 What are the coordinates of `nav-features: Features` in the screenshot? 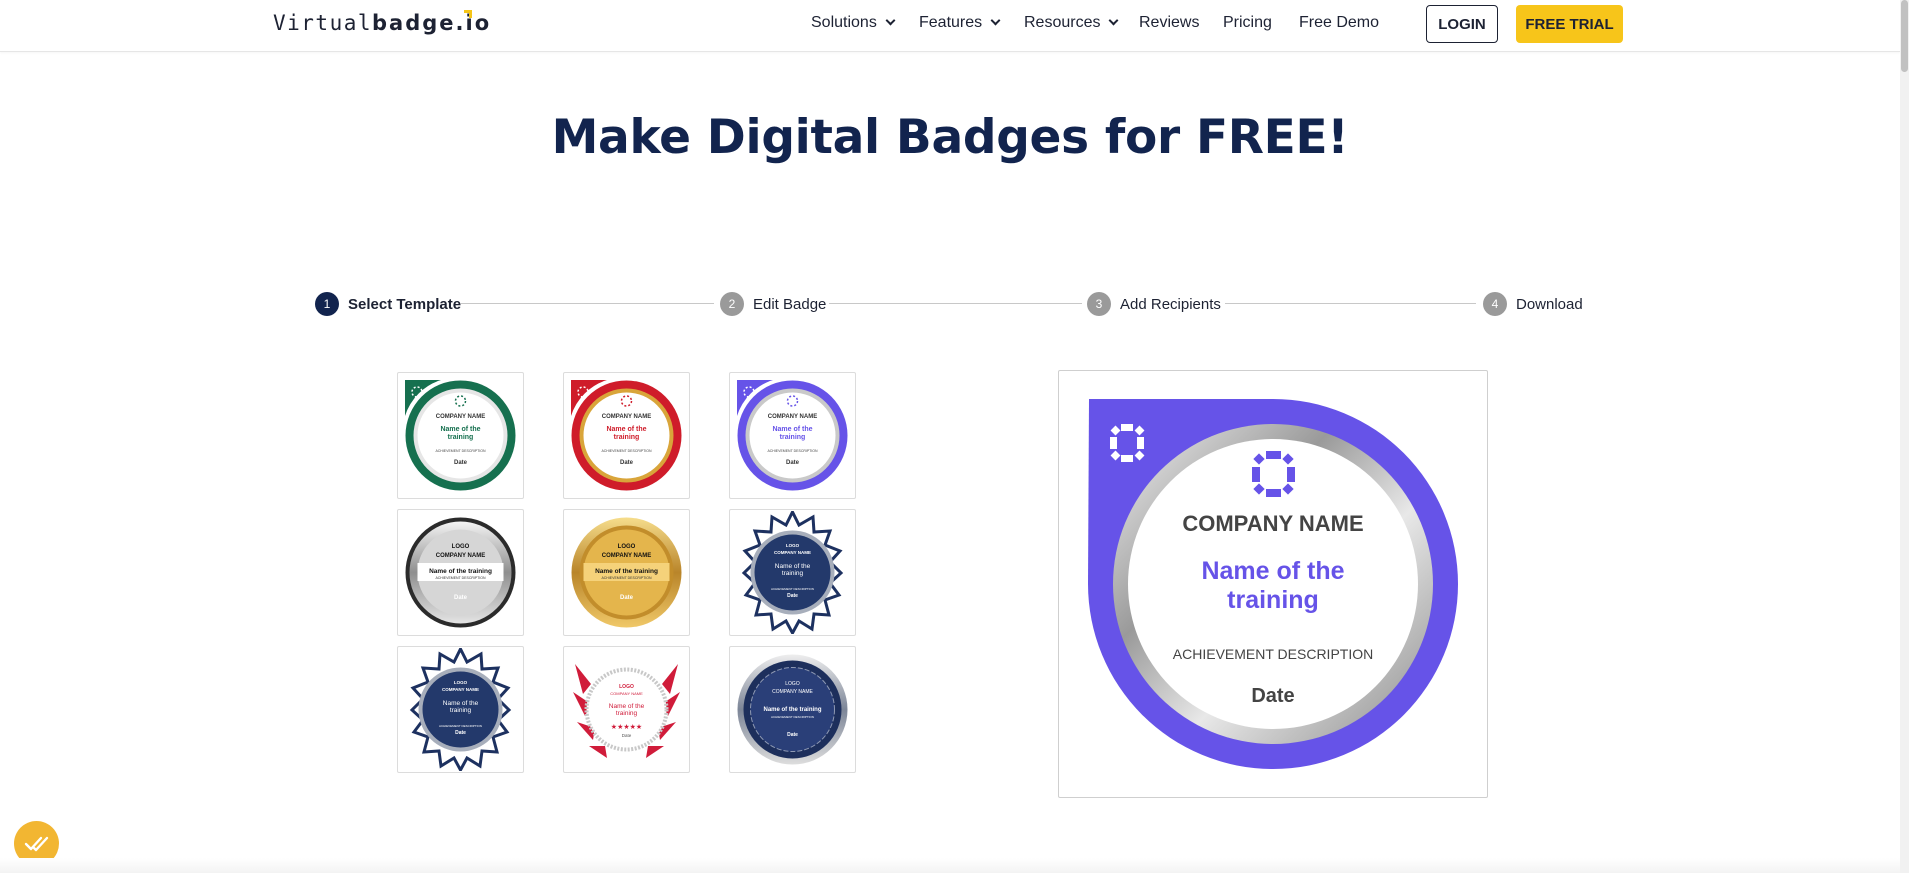 It's located at (960, 23).